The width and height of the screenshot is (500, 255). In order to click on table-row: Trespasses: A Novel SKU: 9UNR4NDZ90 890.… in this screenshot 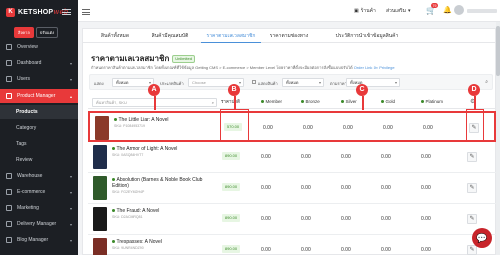, I will do `click(292, 245)`.